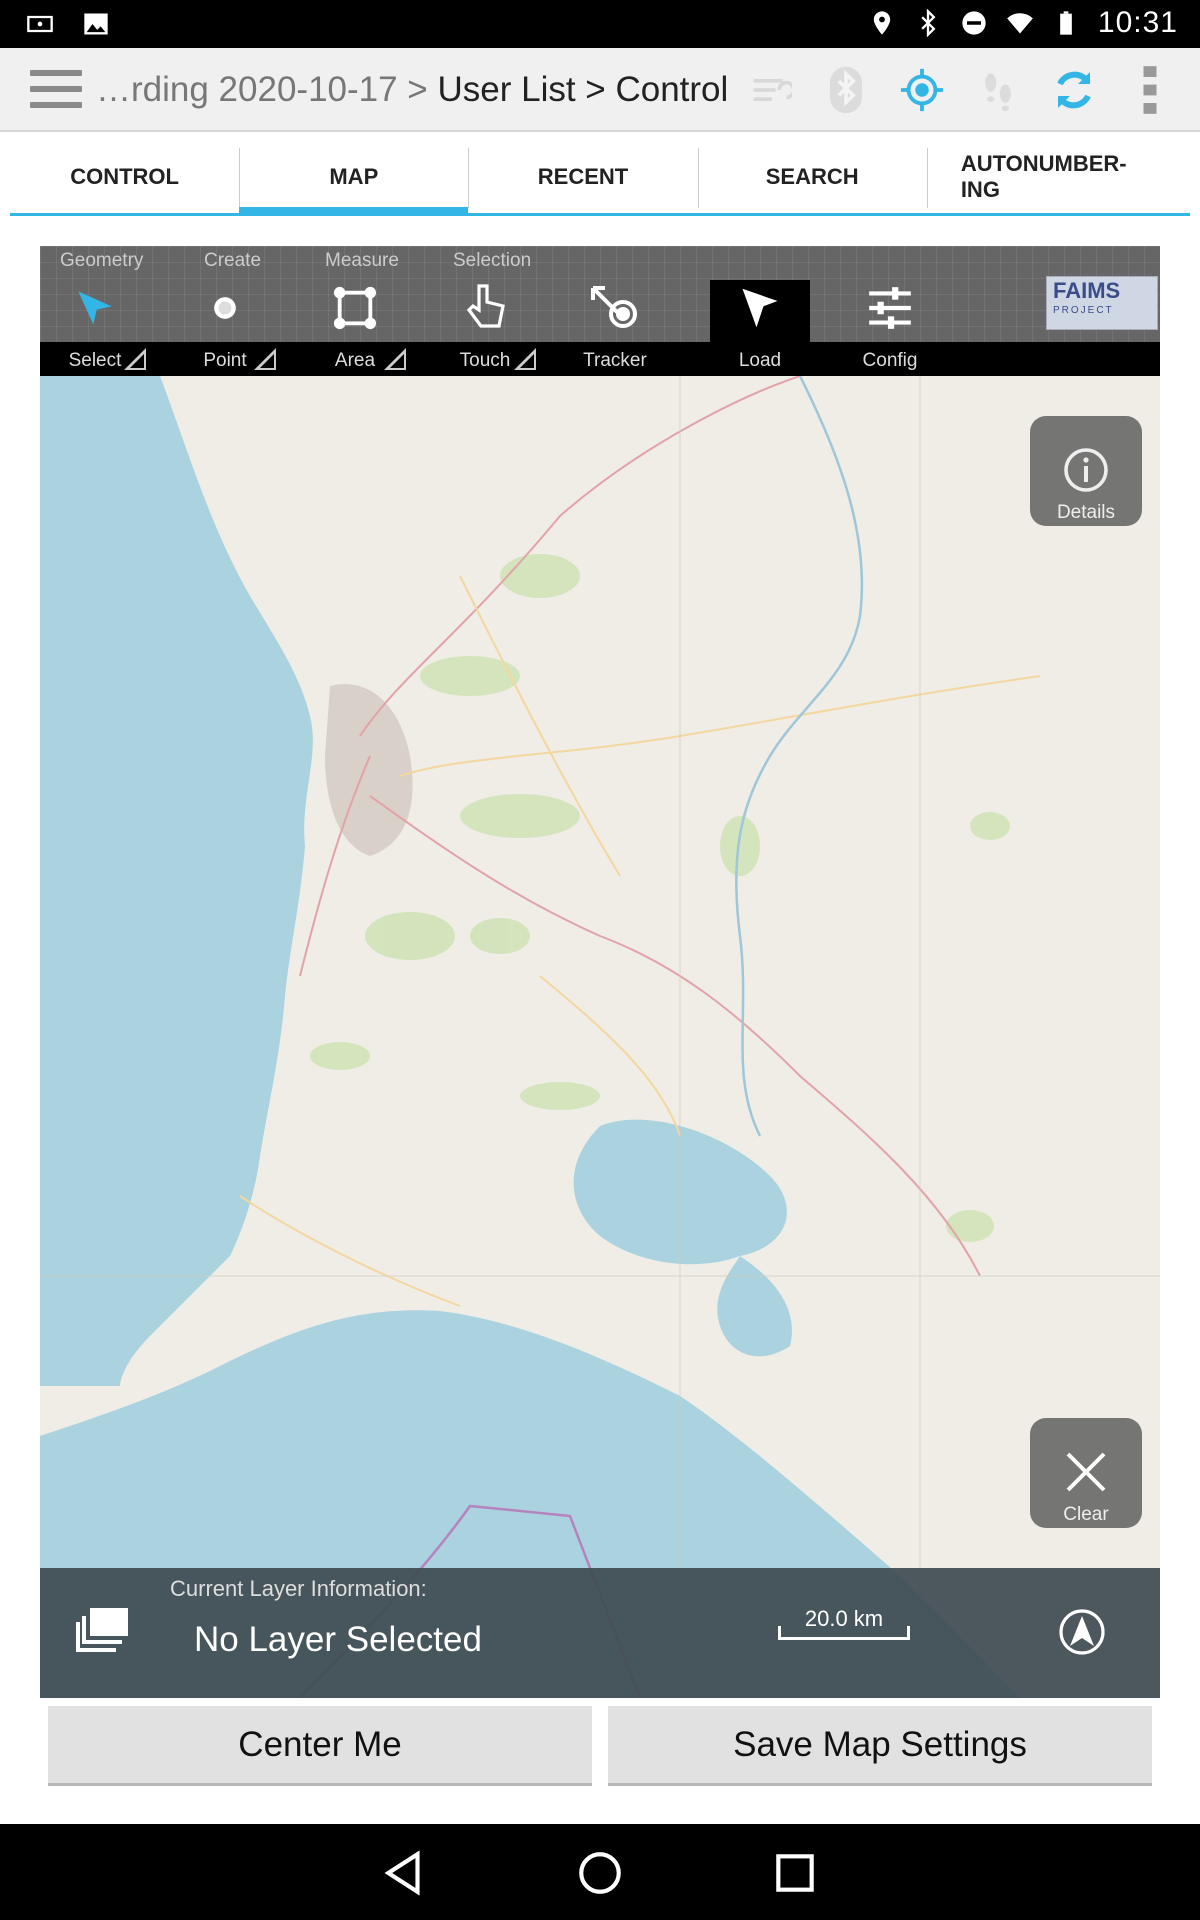 This screenshot has height=1920, width=1200. I want to click on point-tool: Point, so click(225, 328).